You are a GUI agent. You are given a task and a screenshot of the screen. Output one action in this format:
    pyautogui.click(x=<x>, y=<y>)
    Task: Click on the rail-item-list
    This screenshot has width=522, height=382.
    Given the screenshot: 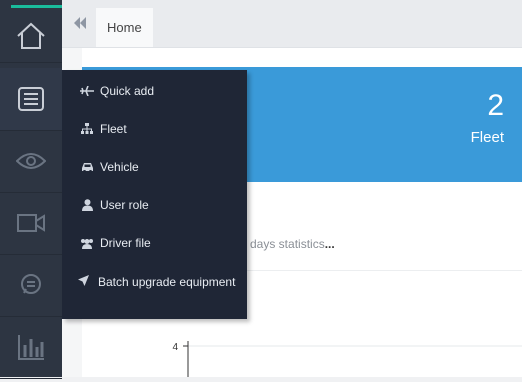 What is the action you would take?
    pyautogui.click(x=31, y=99)
    